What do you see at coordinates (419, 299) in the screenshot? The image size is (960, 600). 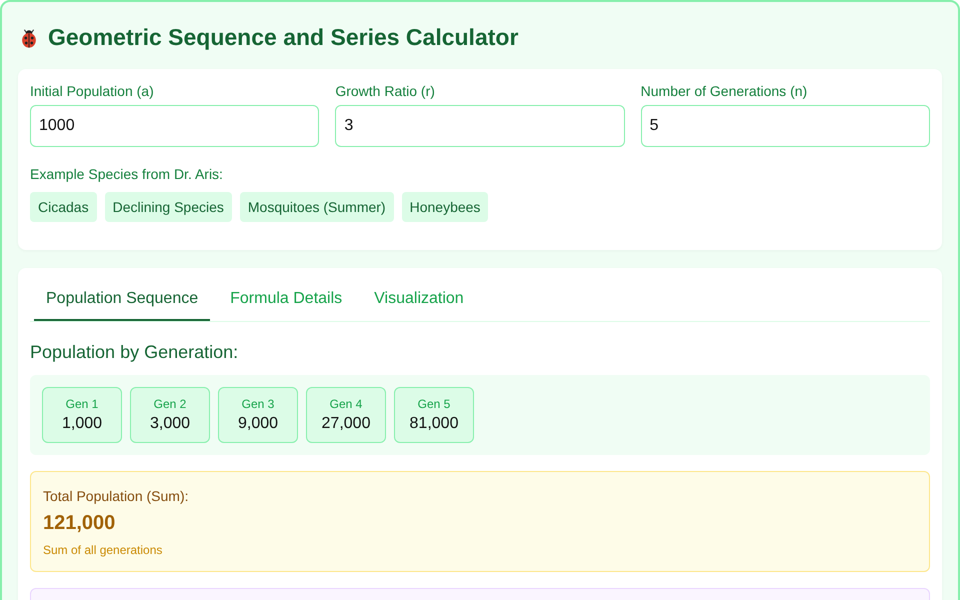 I see `tab: Visualization` at bounding box center [419, 299].